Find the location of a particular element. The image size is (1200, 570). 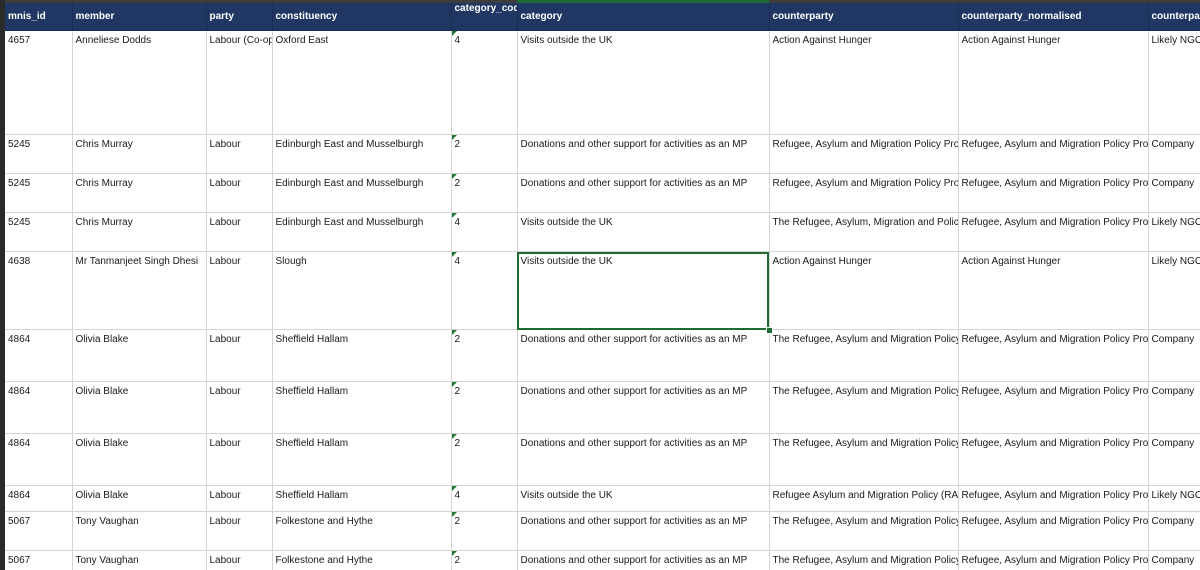

header-mnis-id: mnis_id is located at coordinates (39, 17).